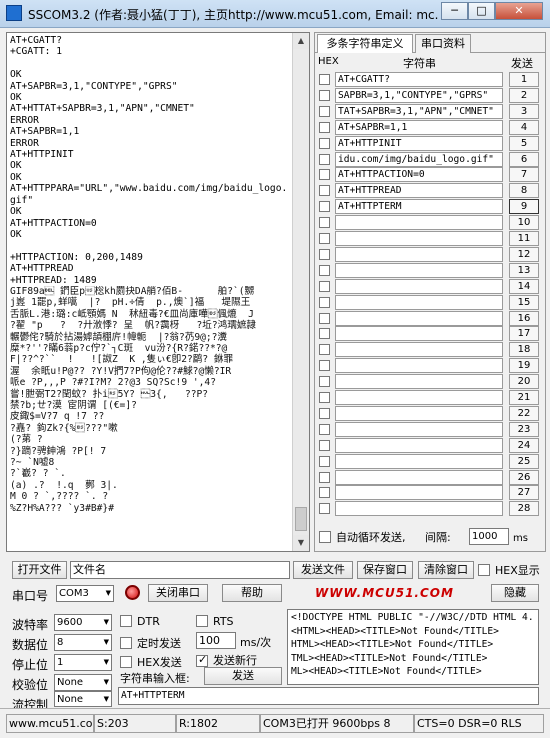 This screenshot has height=738, width=550. I want to click on data-bits-select: 8, so click(83, 642).